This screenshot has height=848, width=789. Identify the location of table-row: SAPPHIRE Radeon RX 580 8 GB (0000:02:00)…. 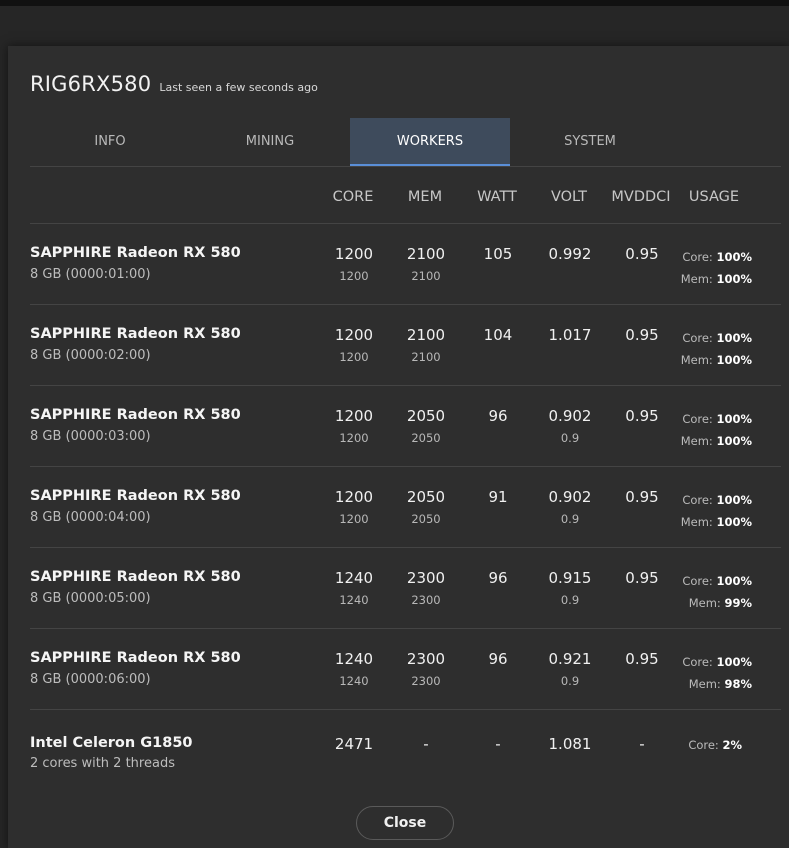
(398, 344).